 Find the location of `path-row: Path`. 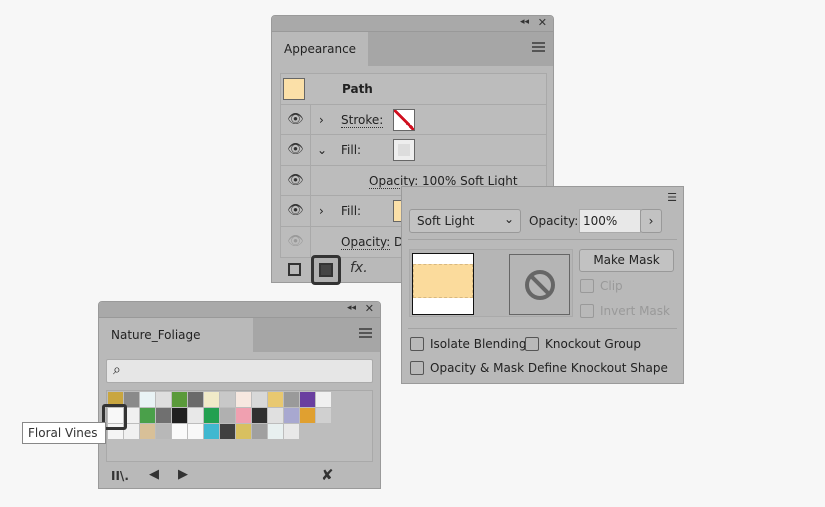

path-row: Path is located at coordinates (413, 89).